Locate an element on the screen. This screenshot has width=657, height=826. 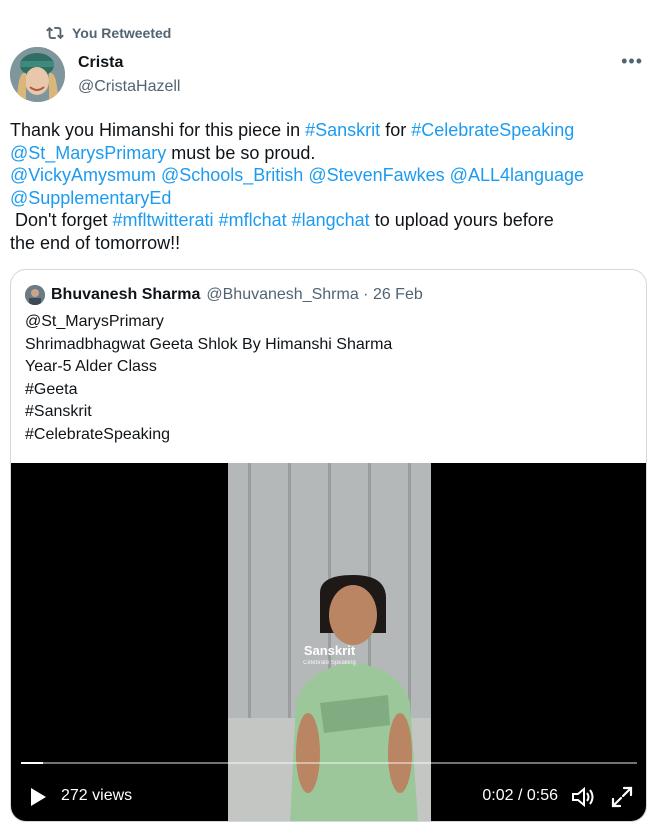
author-name: Crista is located at coordinates (129, 63).